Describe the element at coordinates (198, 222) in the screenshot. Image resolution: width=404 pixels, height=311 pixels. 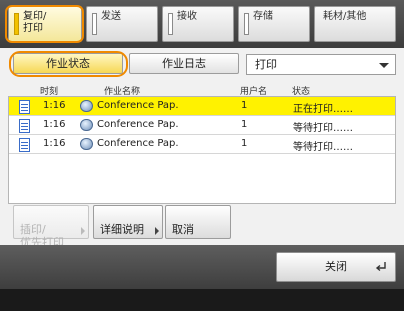
I see `cancel-button: 取消` at that location.